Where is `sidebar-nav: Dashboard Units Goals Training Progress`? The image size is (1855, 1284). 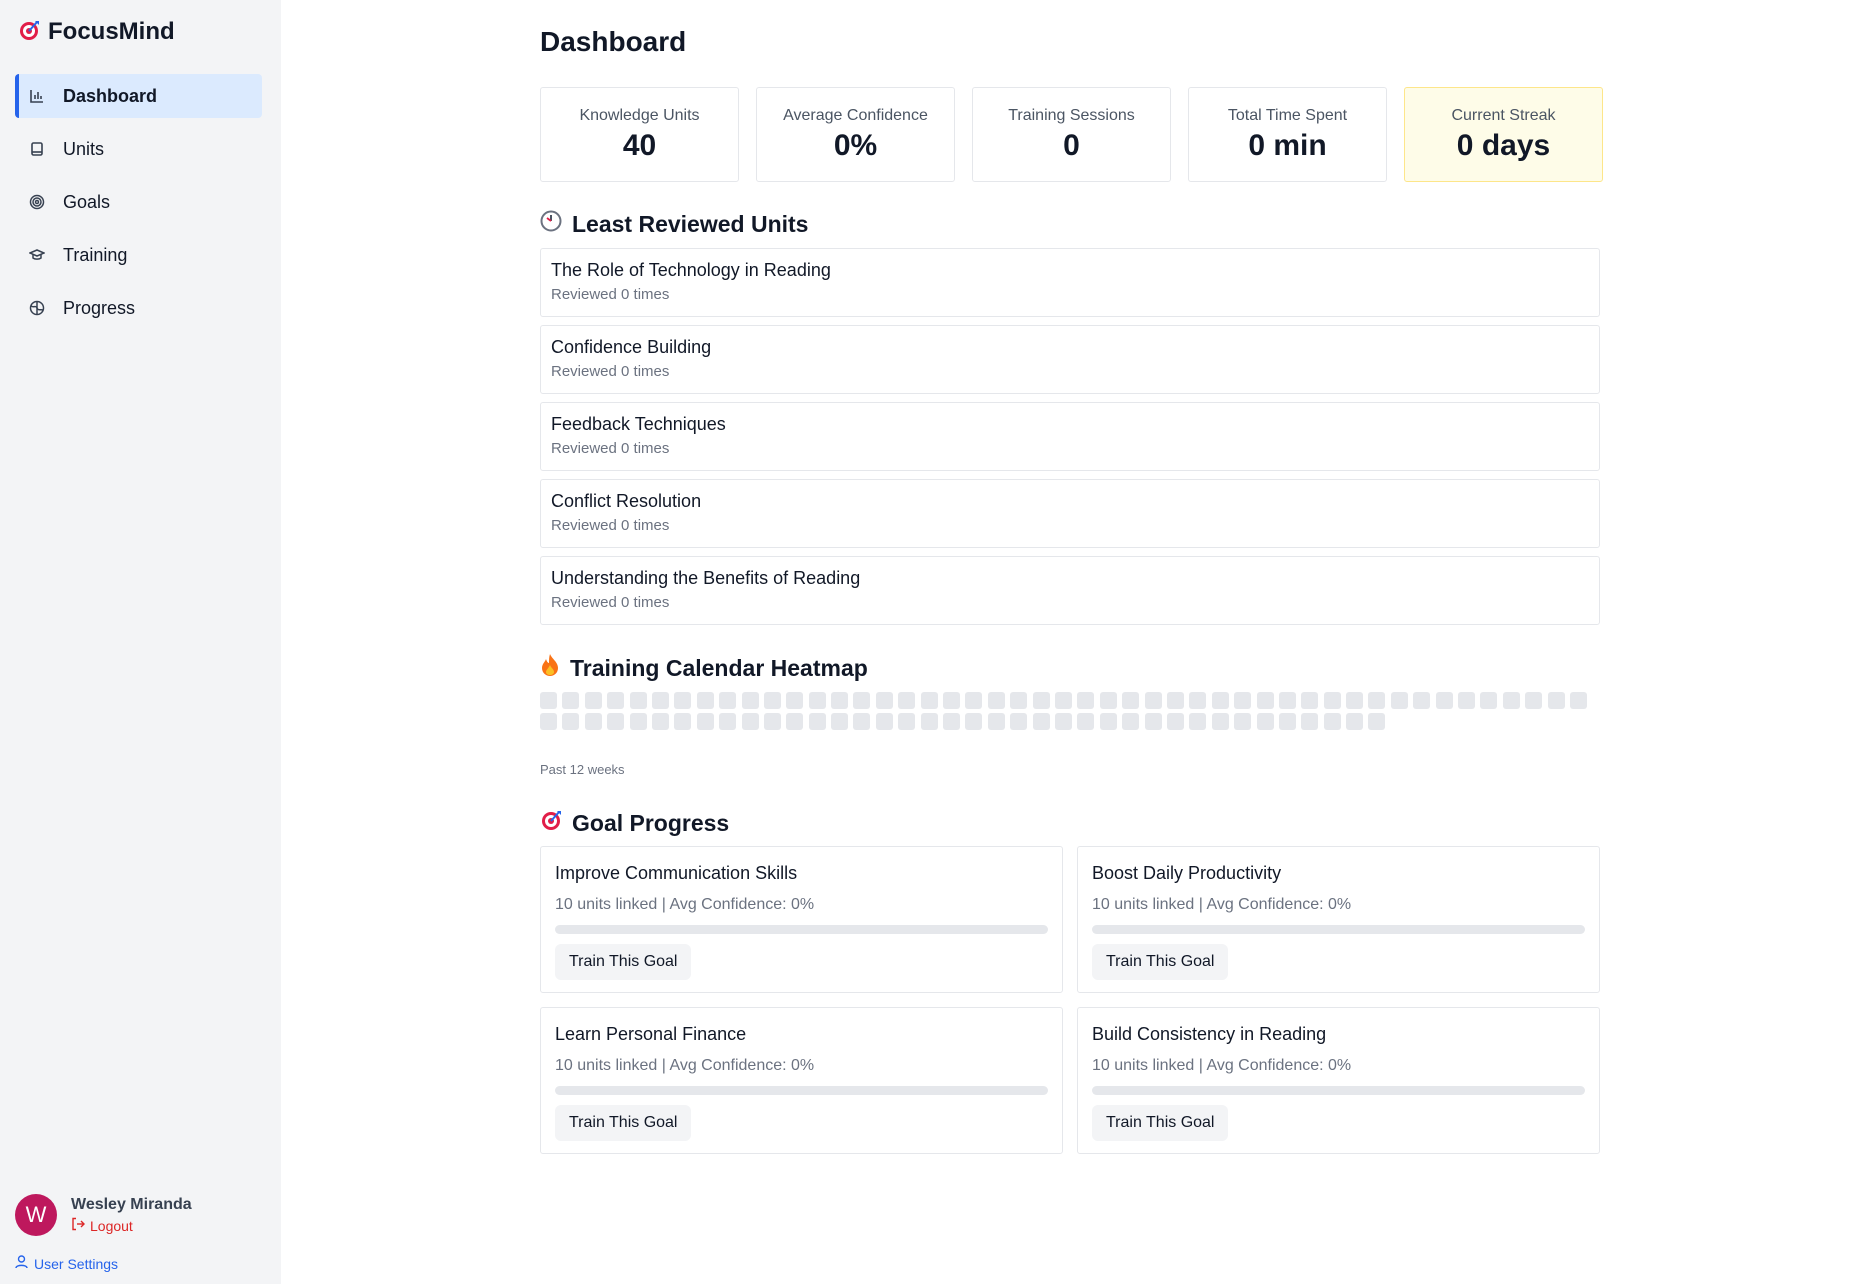
sidebar-nav: Dashboard Units Goals Training Progress is located at coordinates (138, 206).